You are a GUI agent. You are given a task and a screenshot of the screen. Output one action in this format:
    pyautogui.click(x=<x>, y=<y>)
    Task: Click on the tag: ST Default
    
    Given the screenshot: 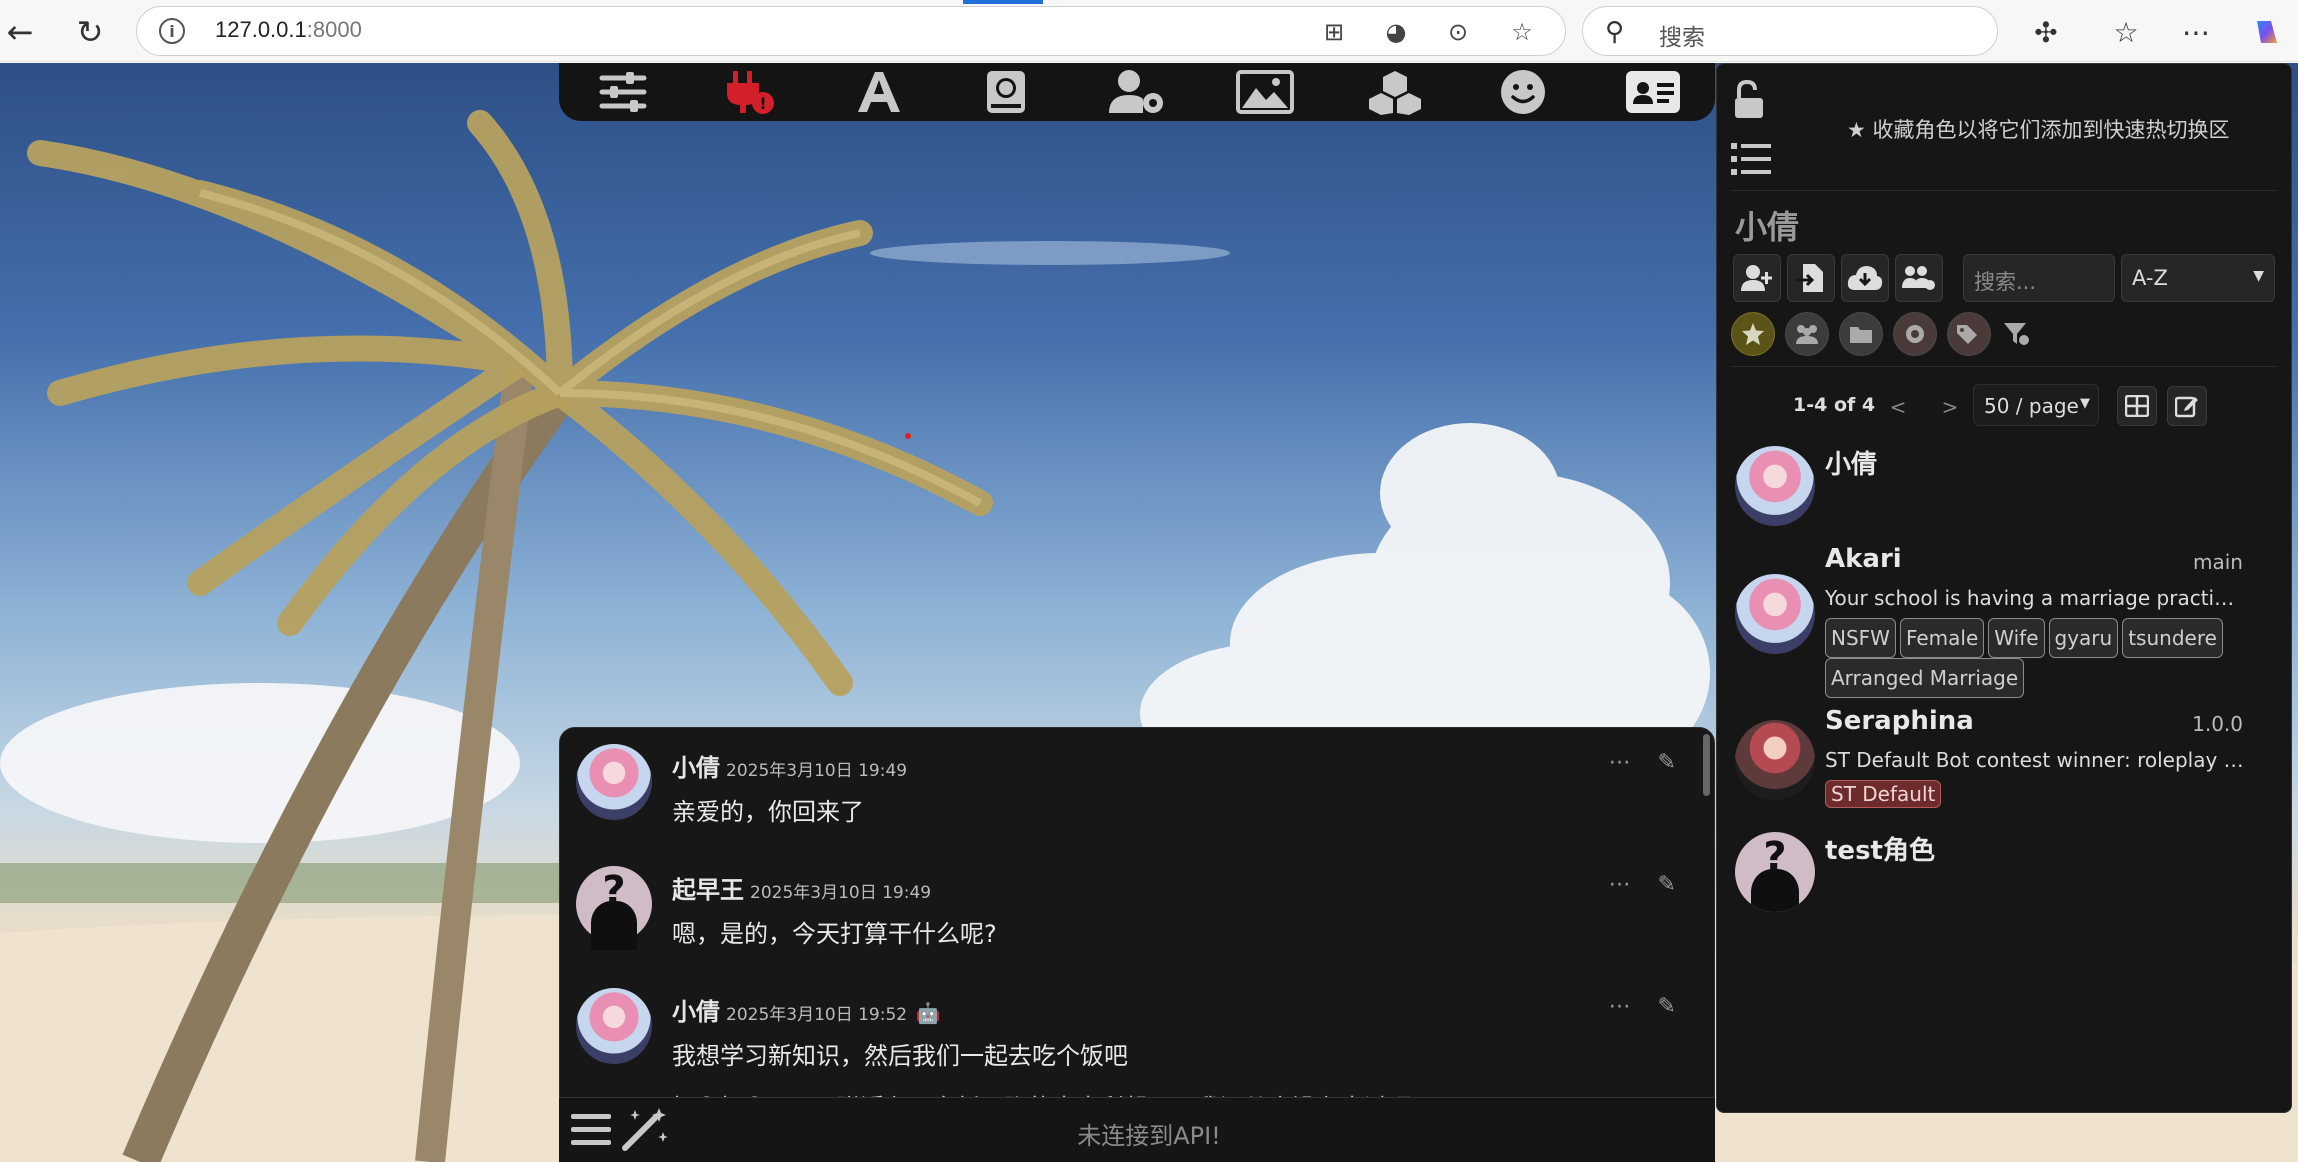 What is the action you would take?
    pyautogui.click(x=1883, y=794)
    